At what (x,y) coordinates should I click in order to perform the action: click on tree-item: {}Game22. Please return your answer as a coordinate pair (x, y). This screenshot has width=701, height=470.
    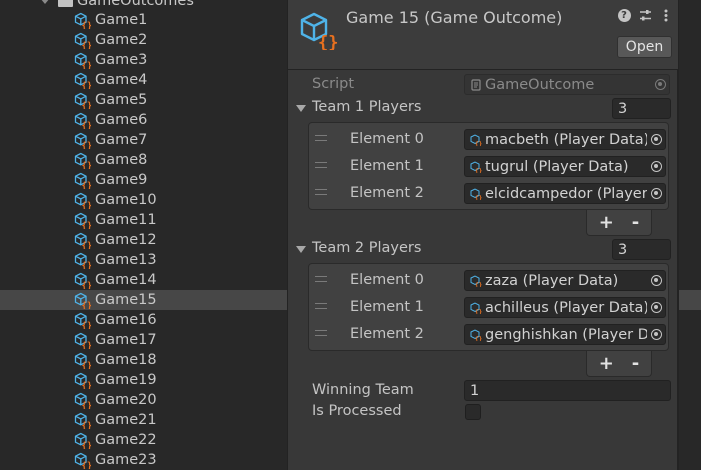
    Looking at the image, I should click on (143, 440).